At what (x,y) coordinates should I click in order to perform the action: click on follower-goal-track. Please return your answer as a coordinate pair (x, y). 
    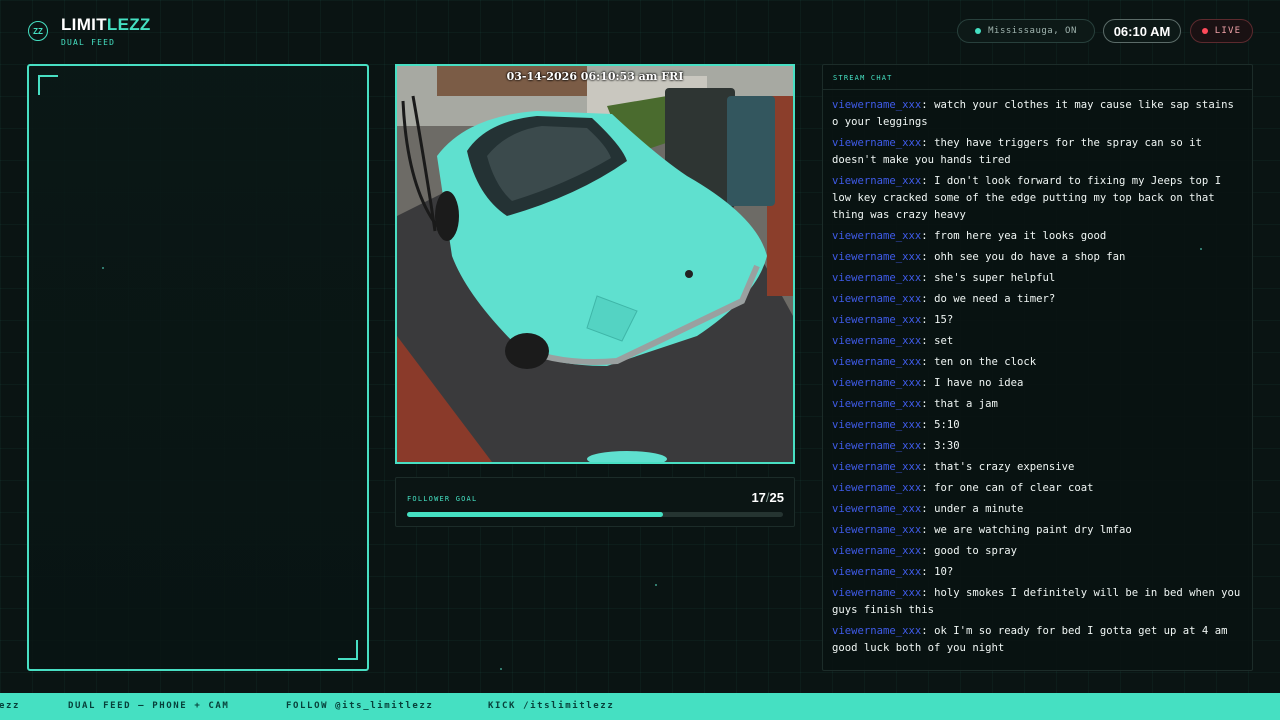
    Looking at the image, I should click on (595, 514).